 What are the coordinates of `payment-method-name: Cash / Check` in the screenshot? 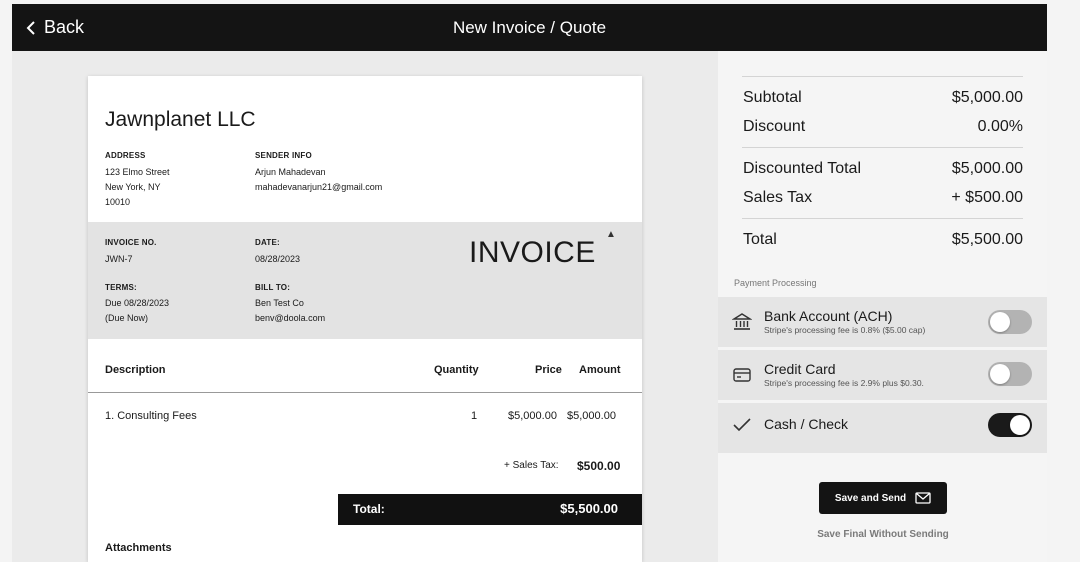 It's located at (806, 424).